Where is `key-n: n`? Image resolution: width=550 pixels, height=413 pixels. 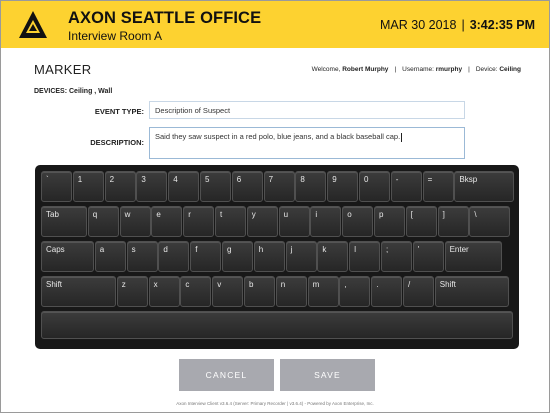 key-n: n is located at coordinates (291, 291).